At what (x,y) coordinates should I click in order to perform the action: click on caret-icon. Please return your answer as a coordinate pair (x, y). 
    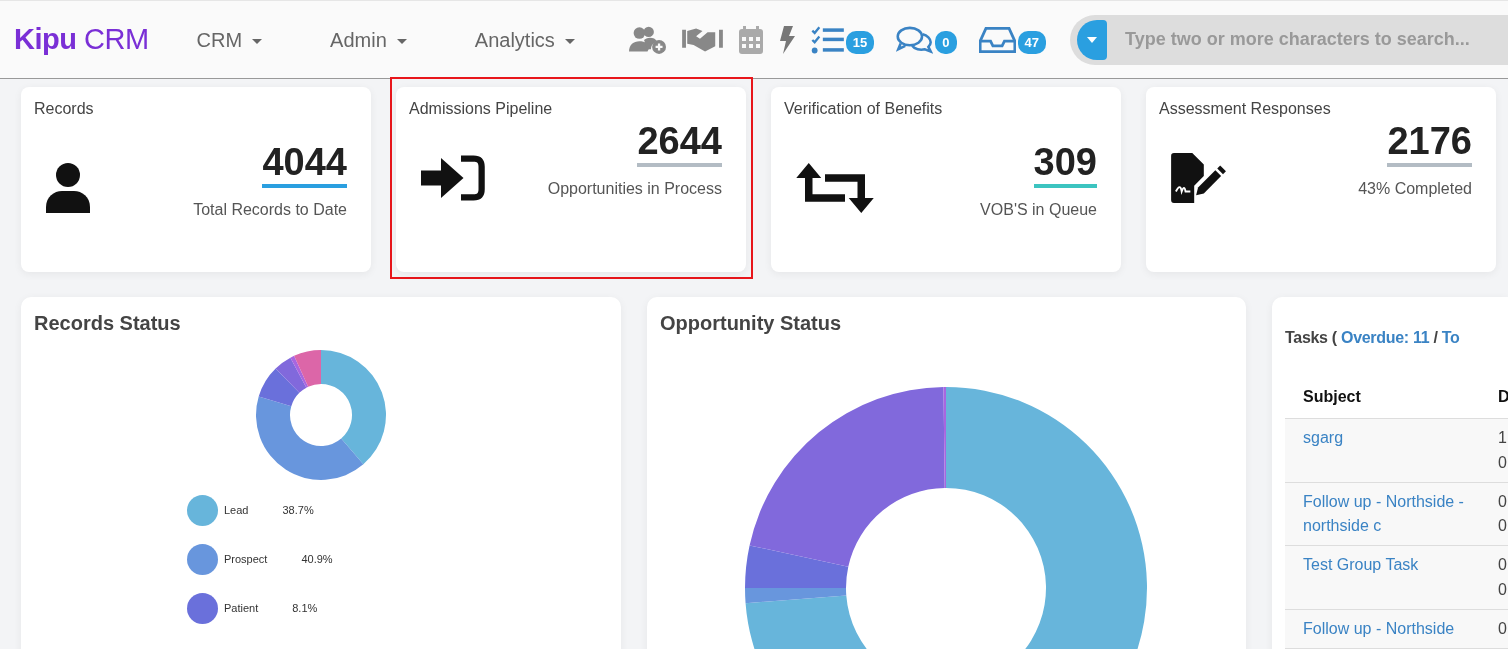
    Looking at the image, I should click on (1092, 39).